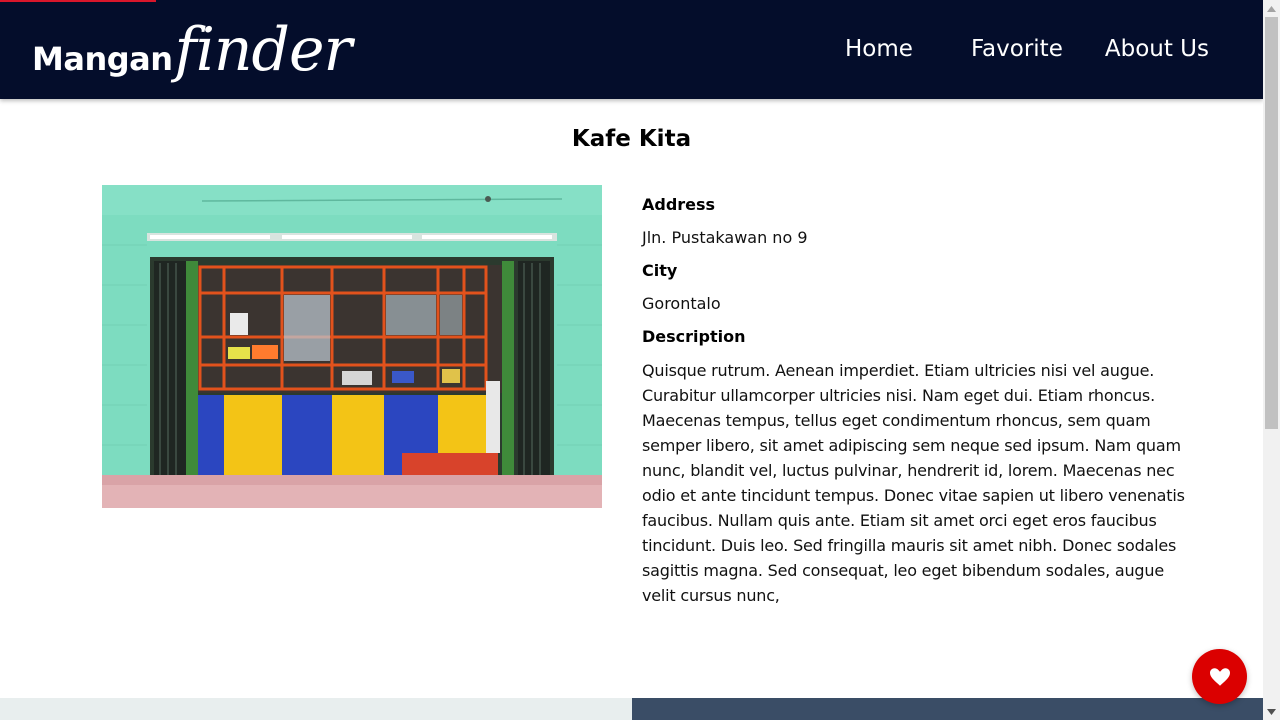 The height and width of the screenshot is (720, 1280). I want to click on main-nav: Home Favorite About Us, so click(1006, 49).